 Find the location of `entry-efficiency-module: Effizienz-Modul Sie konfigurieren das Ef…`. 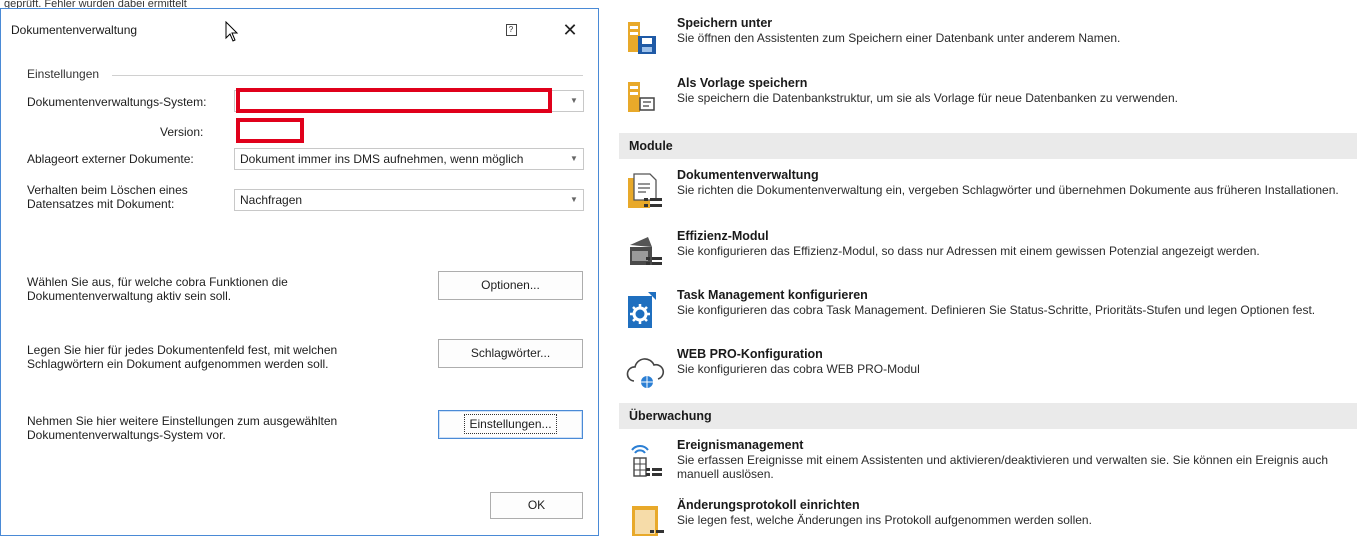

entry-efficiency-module: Effizienz-Modul Sie konfigurieren das Ef… is located at coordinates (991, 249).